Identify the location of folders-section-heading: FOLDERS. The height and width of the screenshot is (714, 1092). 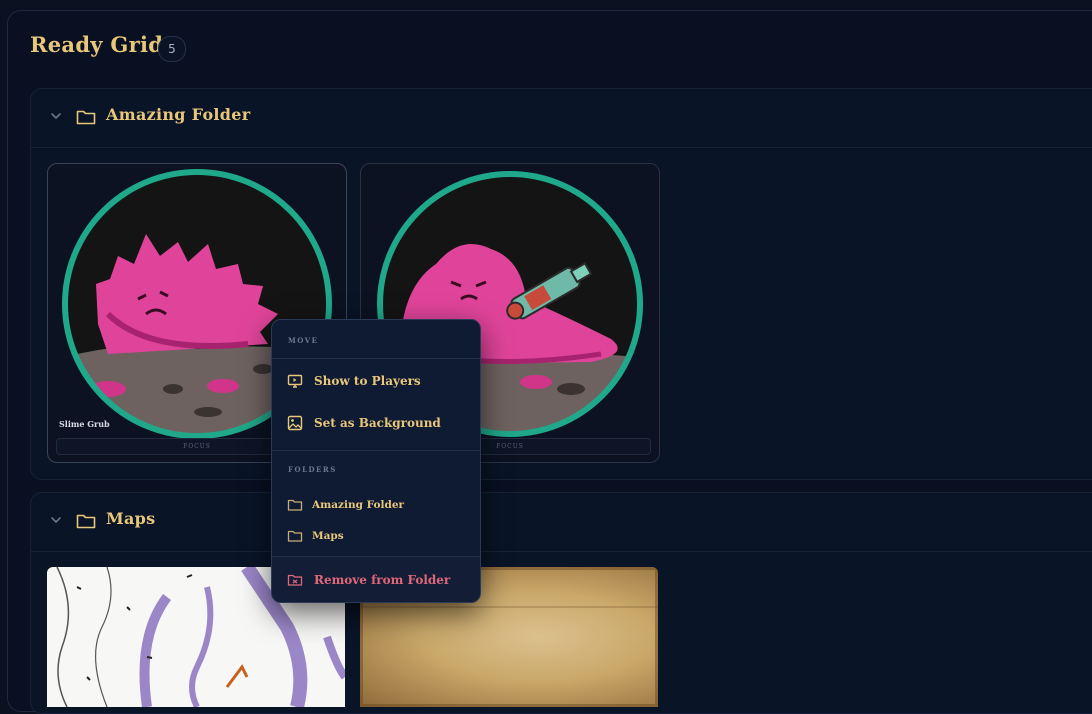
(312, 469).